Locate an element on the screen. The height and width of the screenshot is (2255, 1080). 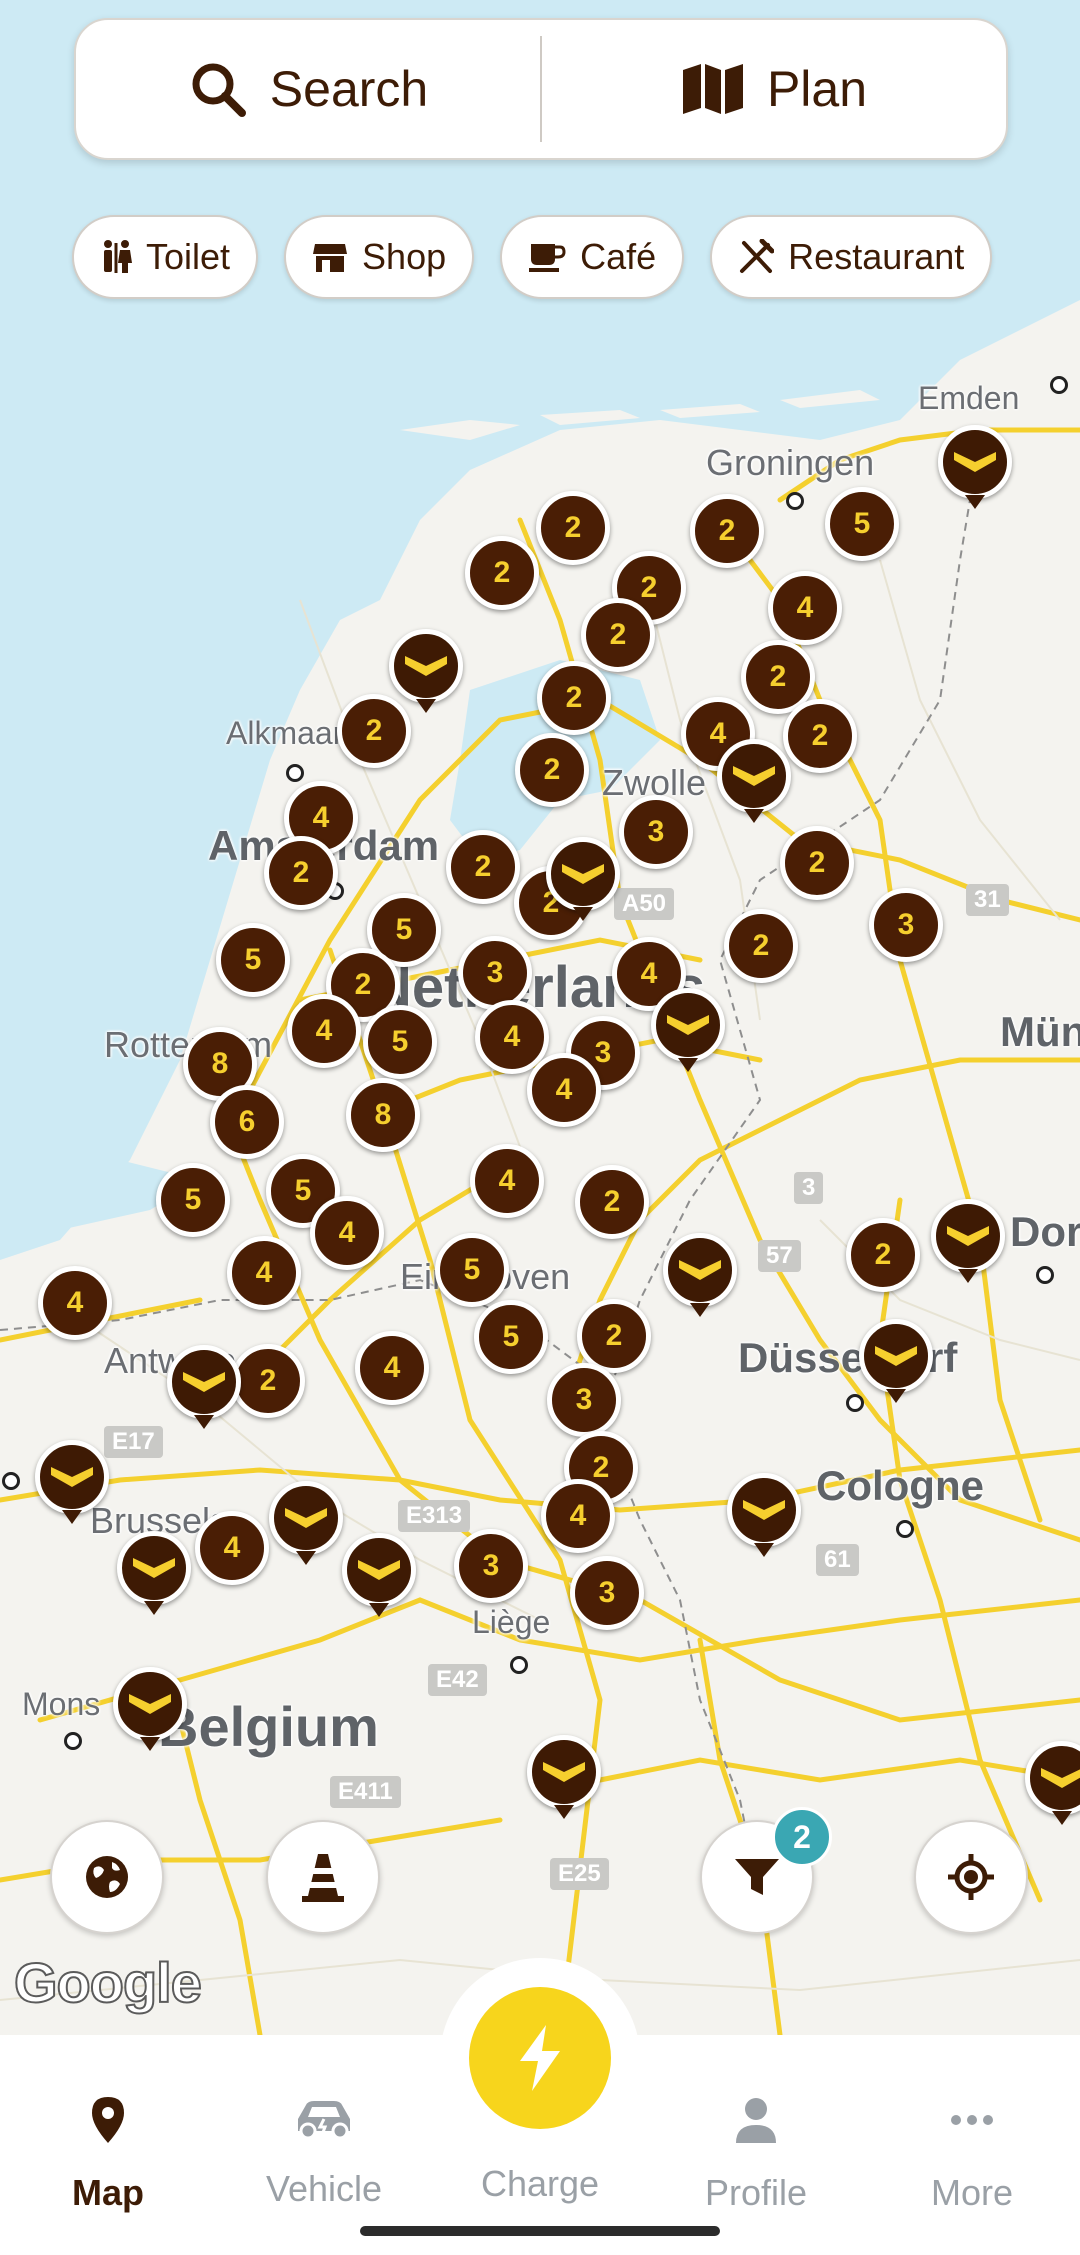
lightning-icon is located at coordinates (540, 2058).